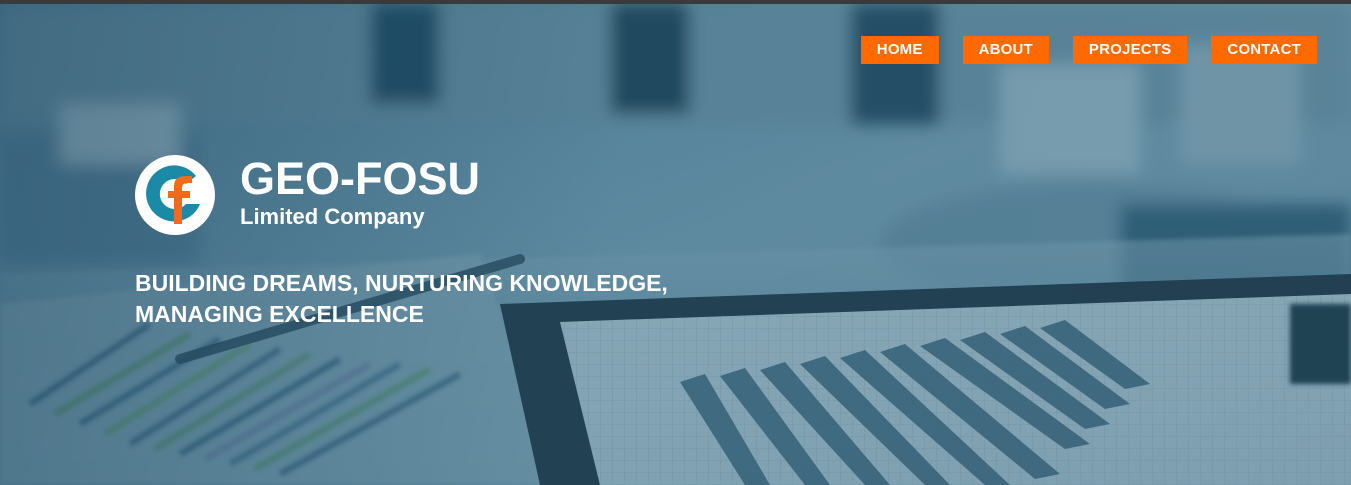 Image resolution: width=1351 pixels, height=485 pixels. Describe the element at coordinates (332, 216) in the screenshot. I see `company-subtitle: Limited Company` at that location.